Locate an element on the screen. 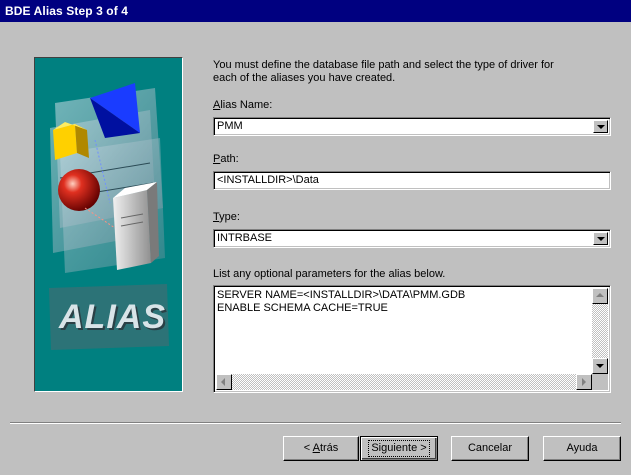 Image resolution: width=631 pixels, height=475 pixels. alias-name-combobox: PMM is located at coordinates (412, 126).